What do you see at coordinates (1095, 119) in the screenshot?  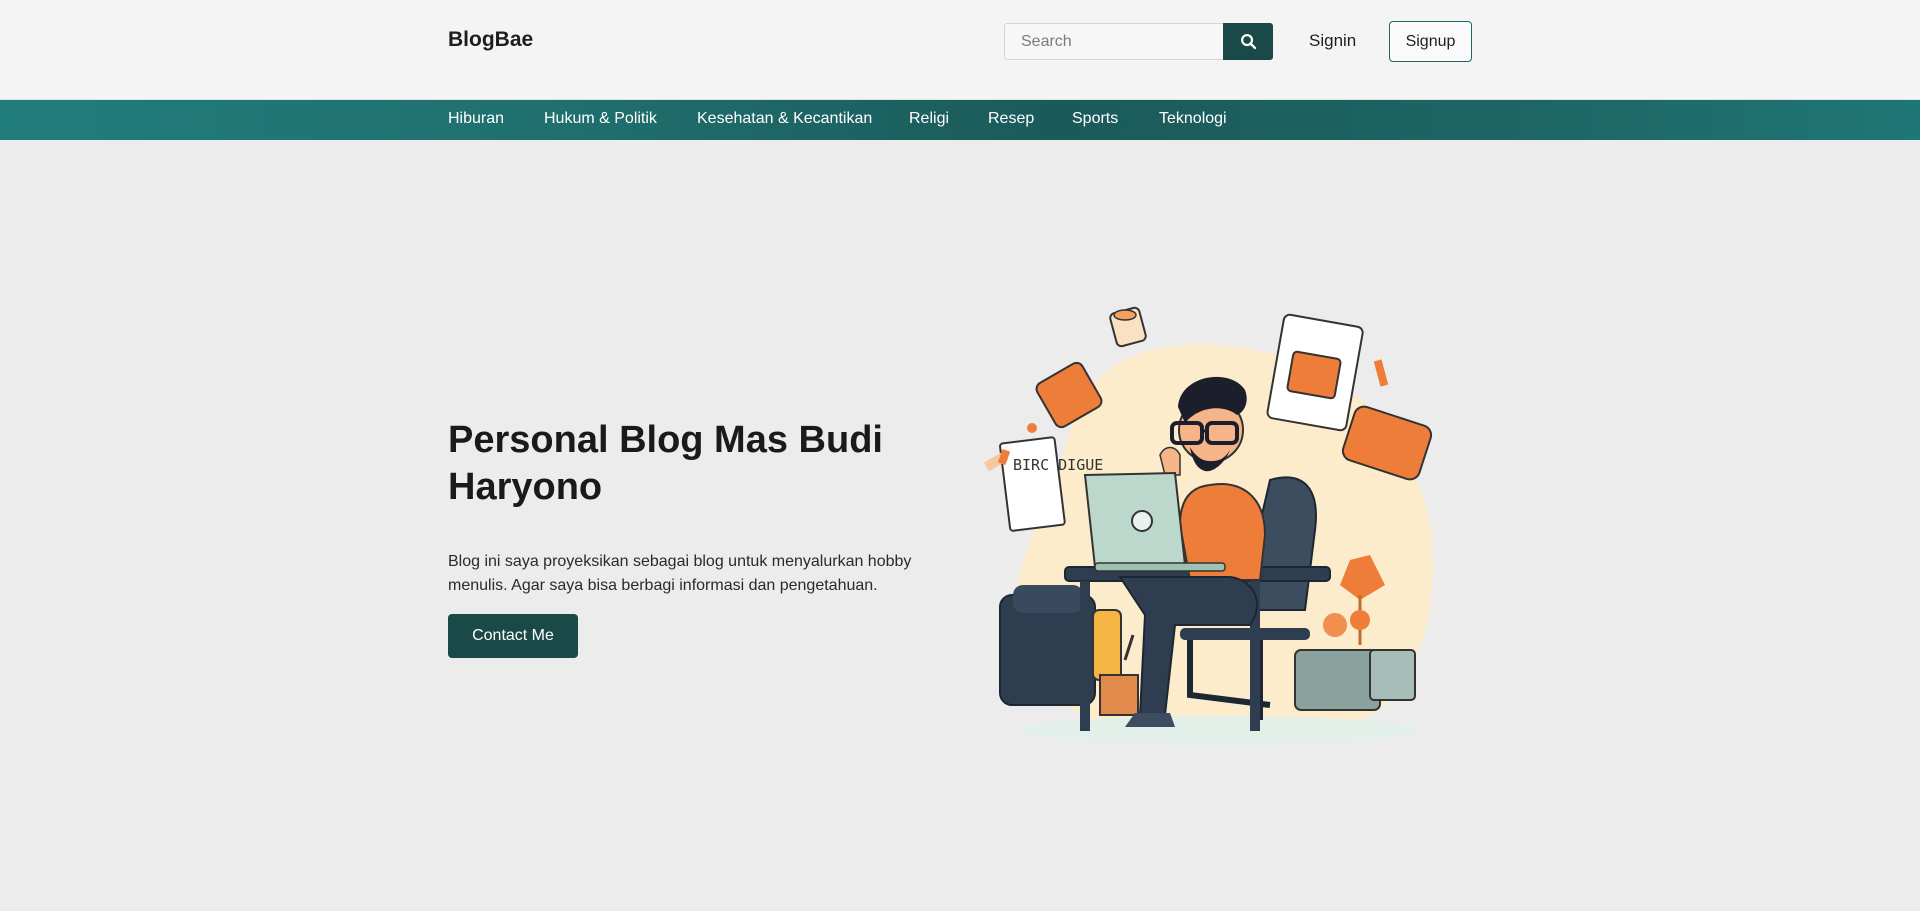 I see `nav-item-sports: Sports` at bounding box center [1095, 119].